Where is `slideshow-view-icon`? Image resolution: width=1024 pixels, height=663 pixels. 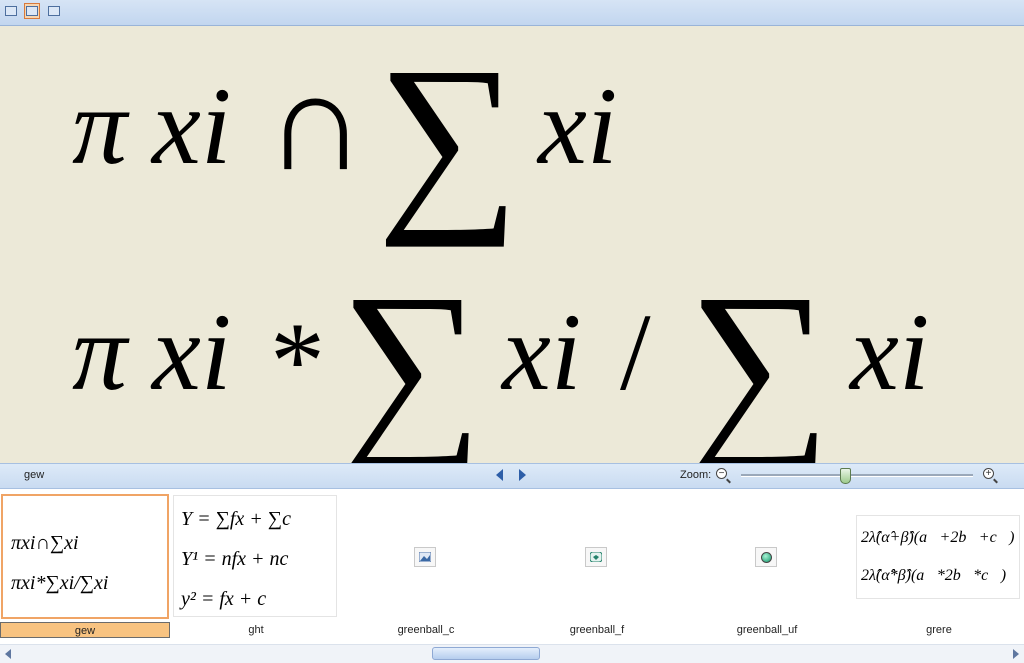
slideshow-view-icon is located at coordinates (54, 11).